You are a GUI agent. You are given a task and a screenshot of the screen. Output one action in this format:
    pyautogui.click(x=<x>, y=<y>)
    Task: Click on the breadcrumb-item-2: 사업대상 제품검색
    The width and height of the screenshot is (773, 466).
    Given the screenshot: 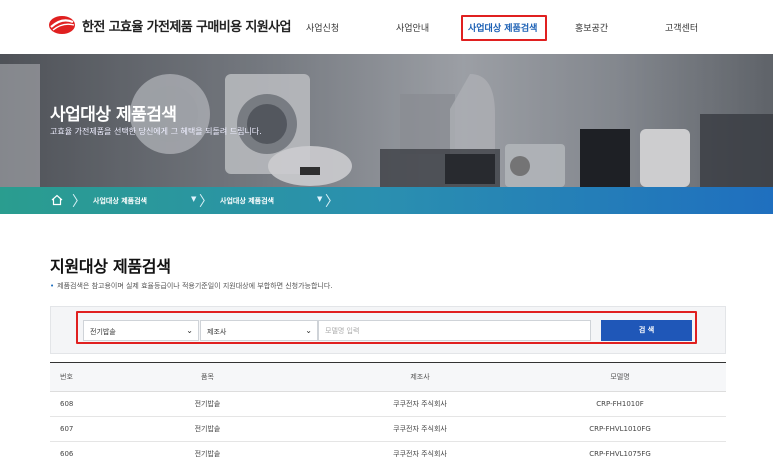 What is the action you would take?
    pyautogui.click(x=247, y=201)
    